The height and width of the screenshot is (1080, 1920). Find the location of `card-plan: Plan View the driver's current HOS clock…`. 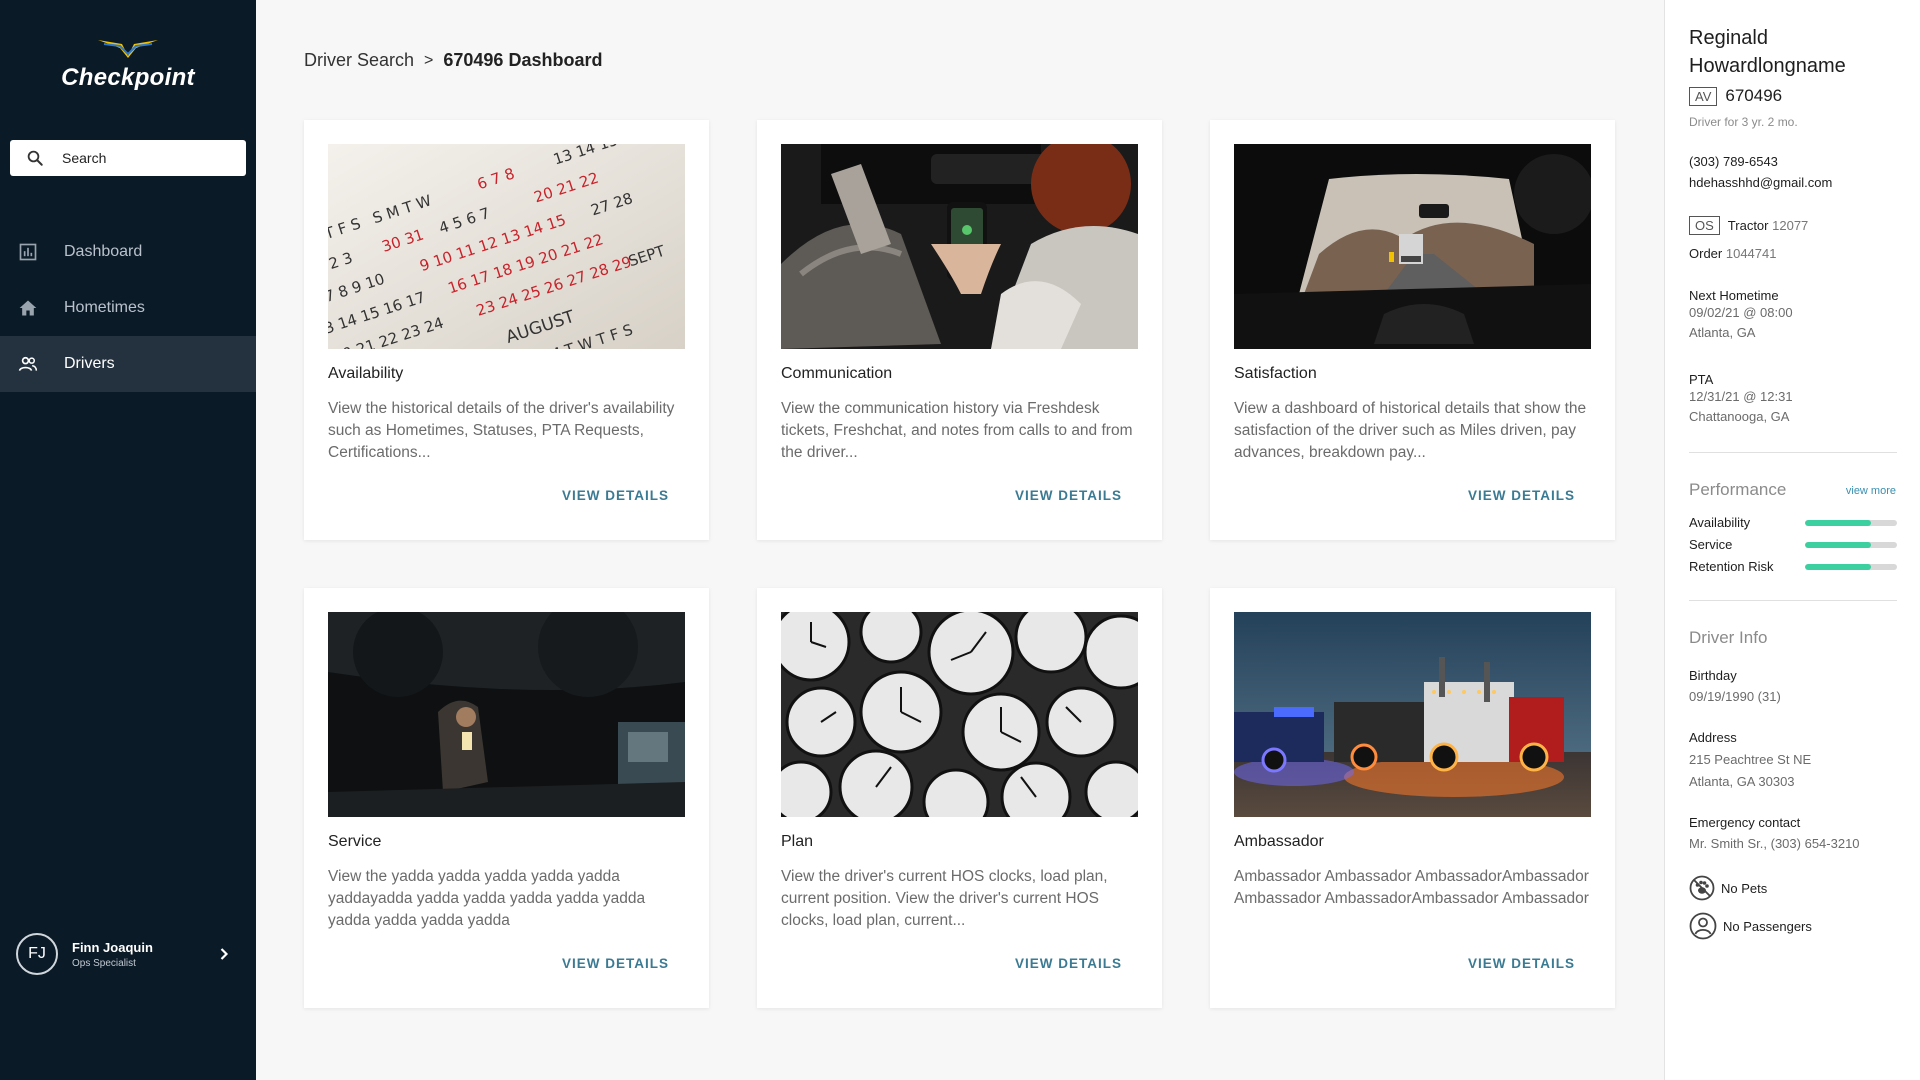

card-plan: Plan View the driver's current HOS clock… is located at coordinates (959, 798).